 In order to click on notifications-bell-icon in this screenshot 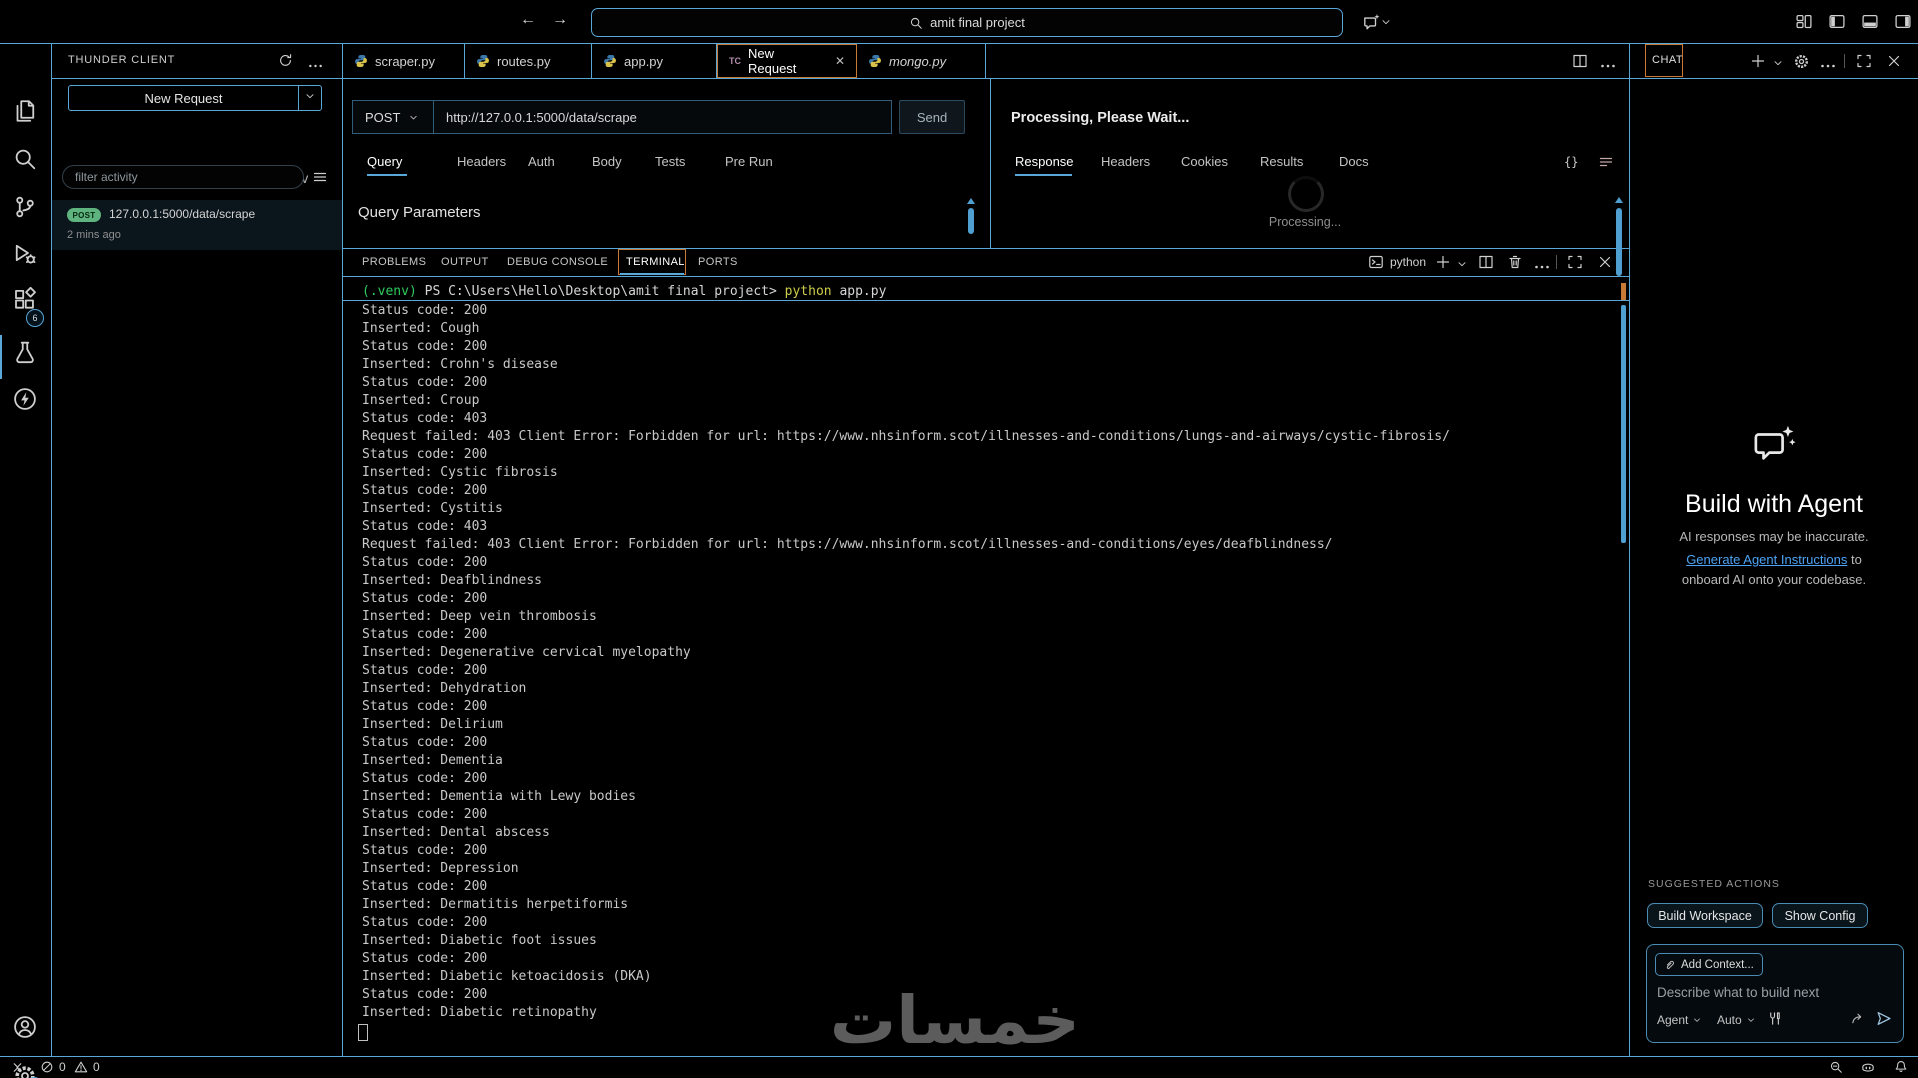, I will do `click(1901, 1069)`.